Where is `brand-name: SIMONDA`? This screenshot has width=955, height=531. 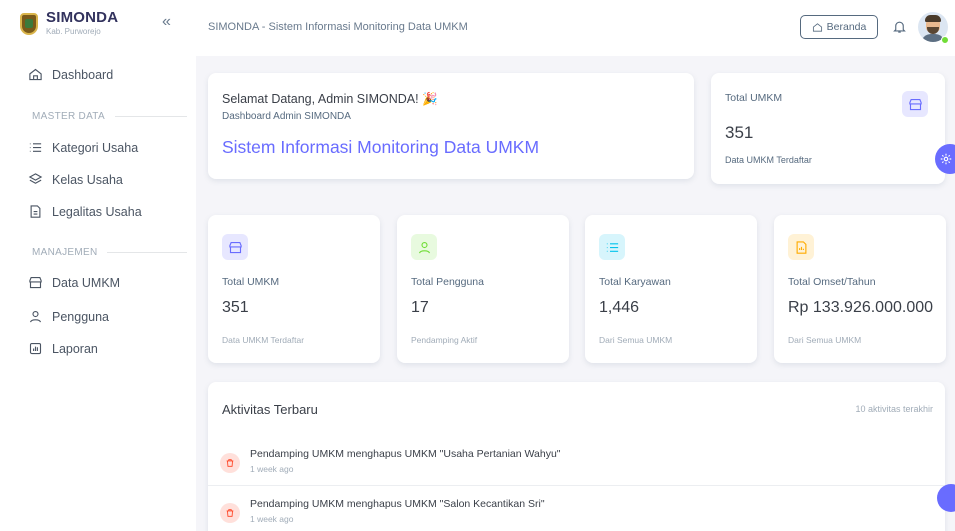 brand-name: SIMONDA is located at coordinates (82, 17).